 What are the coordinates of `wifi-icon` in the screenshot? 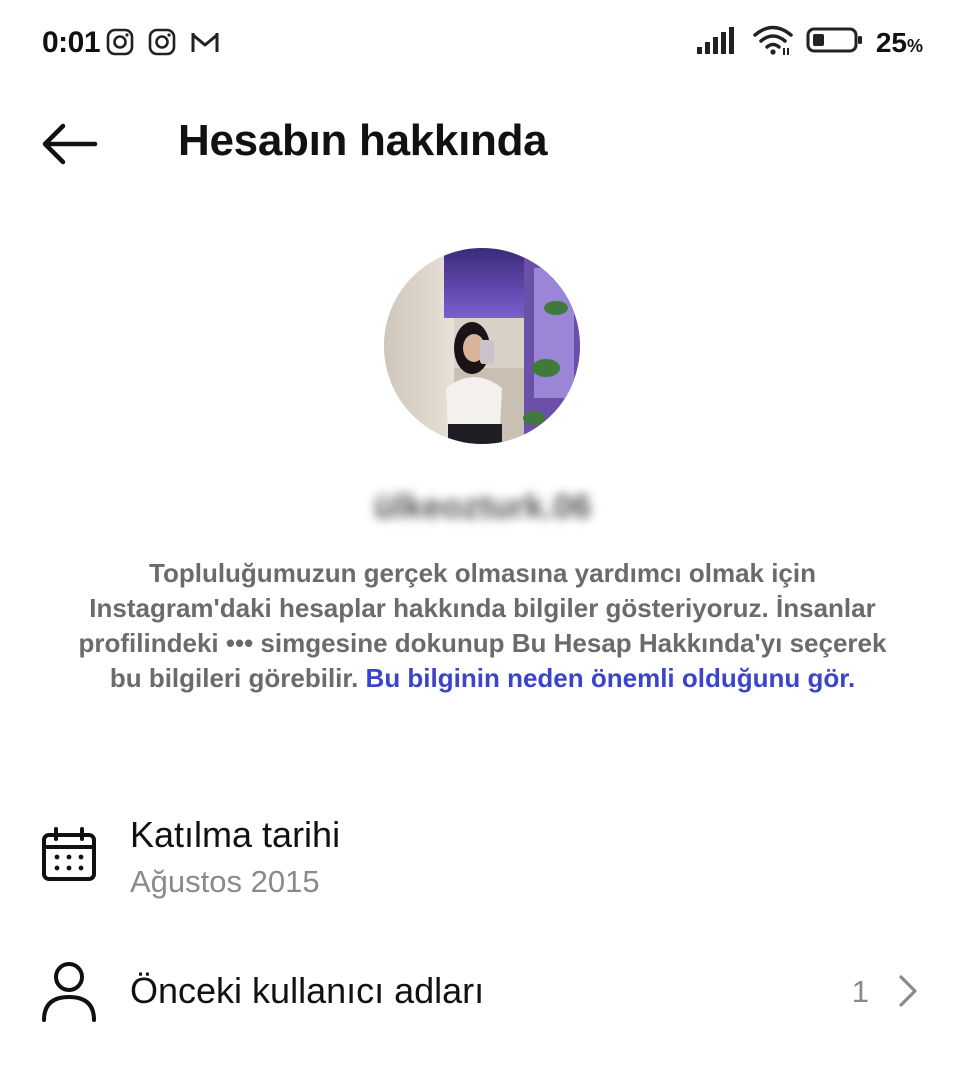 It's located at (773, 42).